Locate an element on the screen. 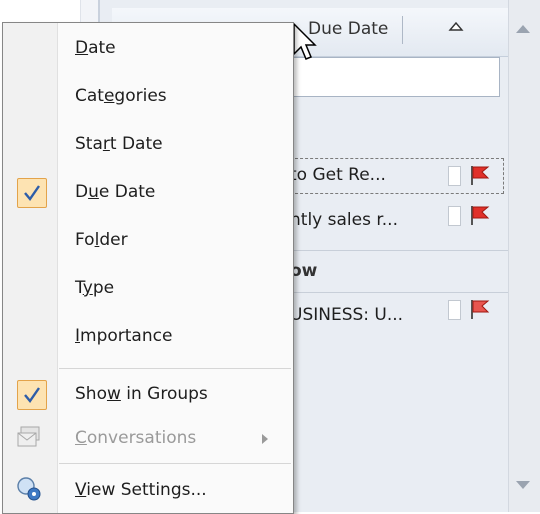 Image resolution: width=540 pixels, height=514 pixels. menu-item-type: Type is located at coordinates (148, 289).